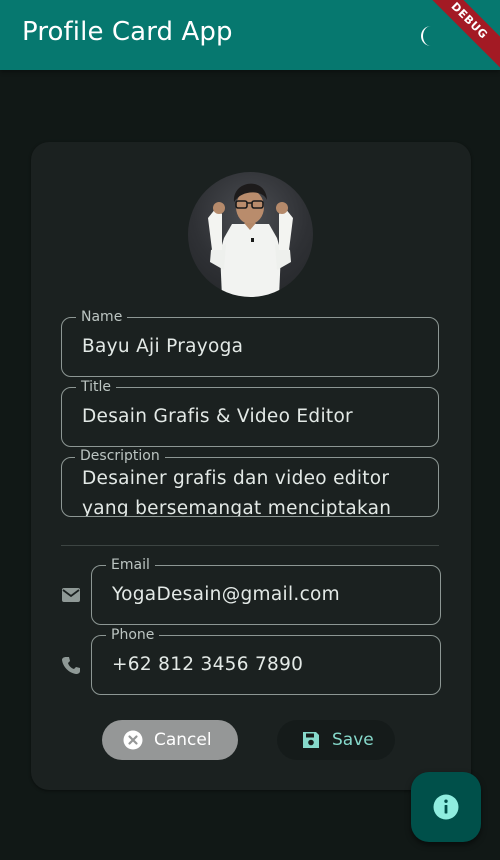 The image size is (500, 860). Describe the element at coordinates (250, 342) in the screenshot. I see `name-field: Name Bayu Aji Prayoga` at that location.